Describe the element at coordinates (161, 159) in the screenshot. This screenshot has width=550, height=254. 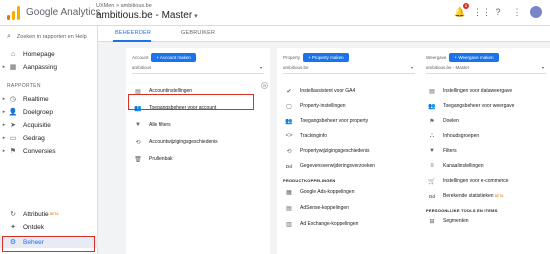
I see `item-label: Prullenbak` at that location.